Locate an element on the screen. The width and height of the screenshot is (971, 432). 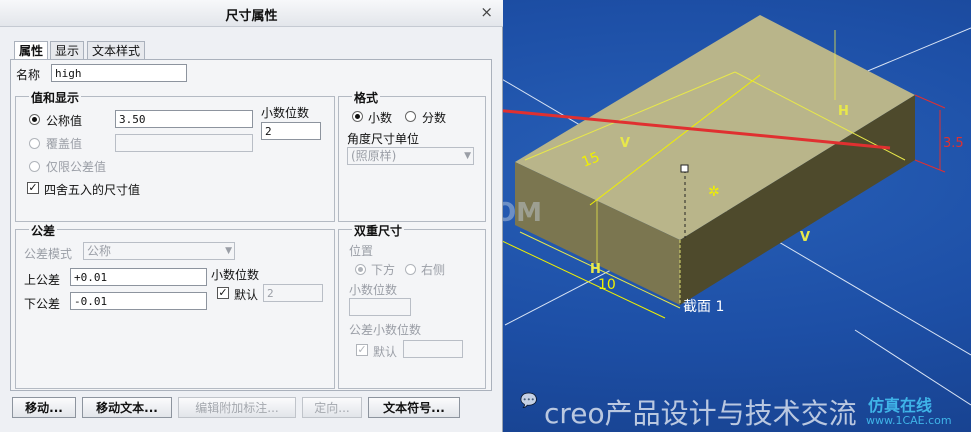
value-display-group-title: 值和显示 is located at coordinates (55, 97).